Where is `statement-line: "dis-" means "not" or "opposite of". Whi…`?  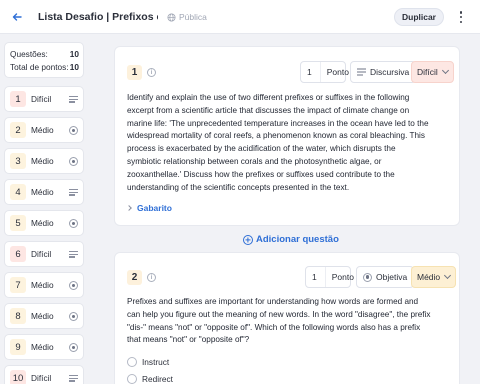
statement-line: "dis-" means "not" or "opposite of". Whi… is located at coordinates (274, 327).